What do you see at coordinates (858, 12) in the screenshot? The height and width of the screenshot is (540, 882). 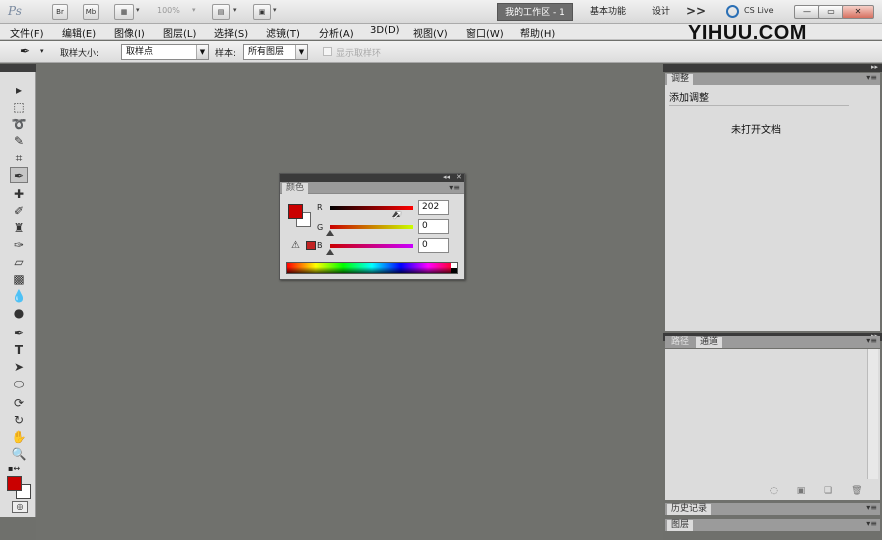 I see `close-button: ✕` at bounding box center [858, 12].